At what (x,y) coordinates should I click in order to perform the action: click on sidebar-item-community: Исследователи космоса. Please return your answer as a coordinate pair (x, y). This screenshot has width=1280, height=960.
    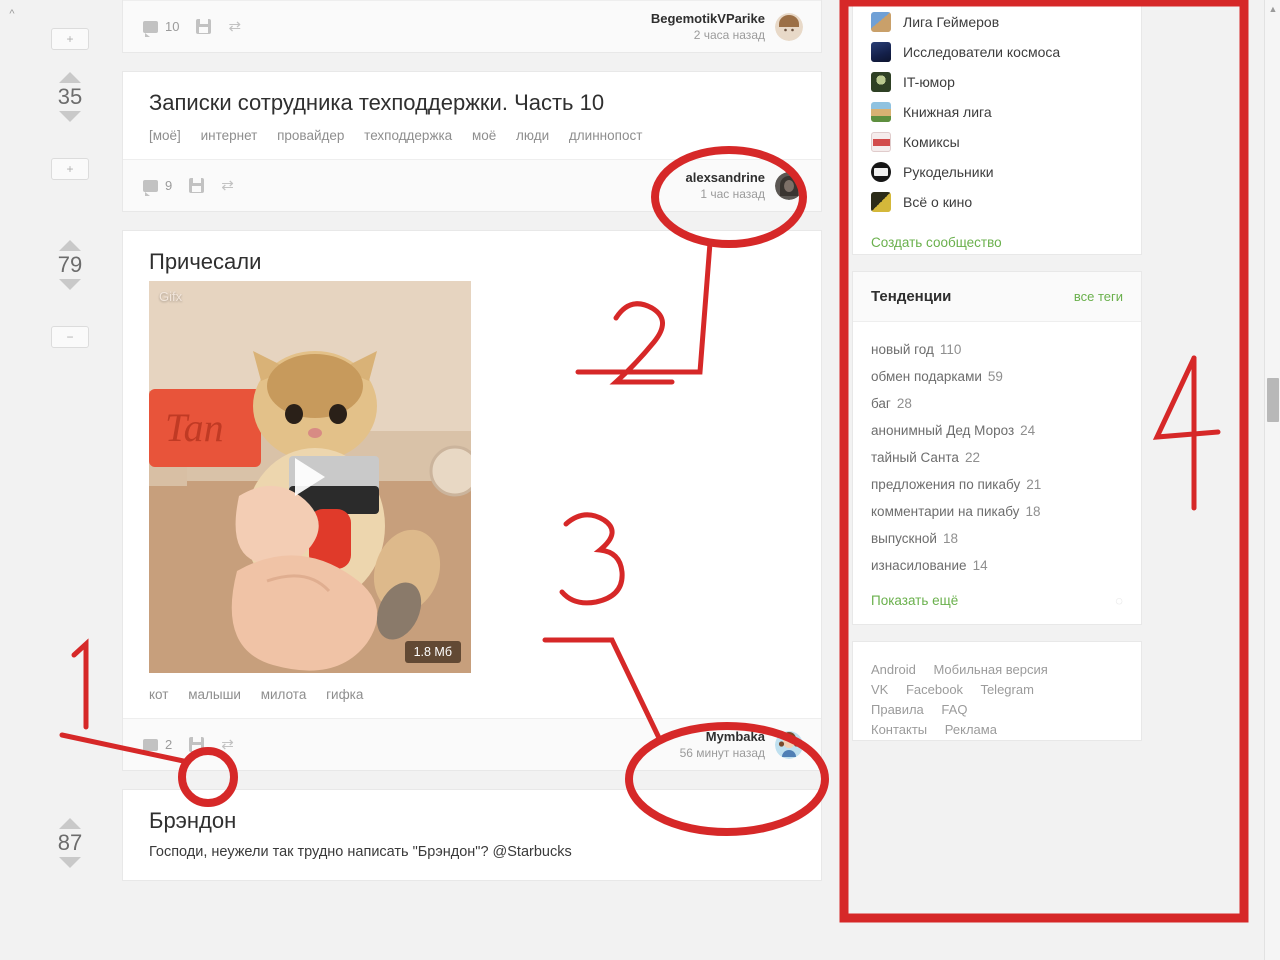
    Looking at the image, I should click on (997, 52).